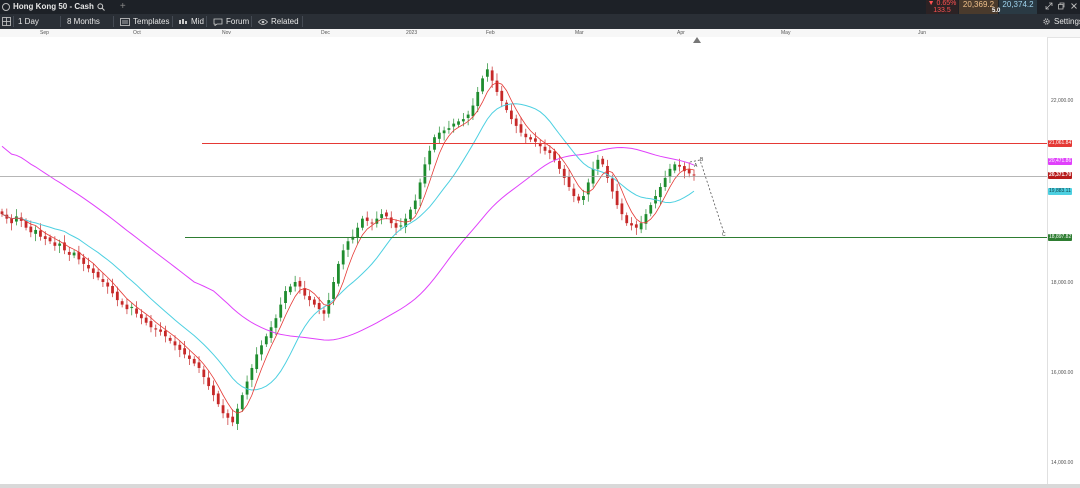 The width and height of the screenshot is (1080, 488). Describe the element at coordinates (1062, 101) in the screenshot. I see `price-label: 22,000.00` at that location.